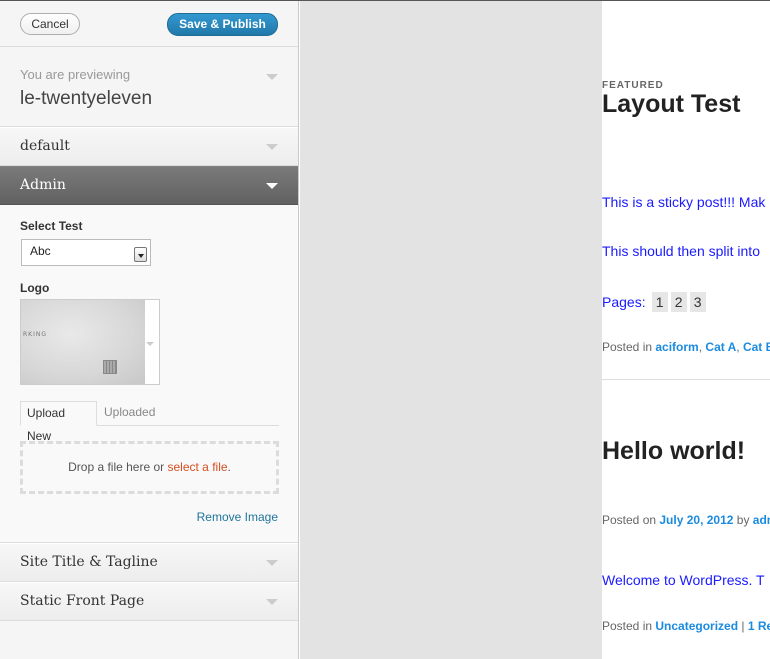 The height and width of the screenshot is (659, 770). I want to click on post2-meta: Posted in Uncategorized | 1 Re, so click(686, 626).